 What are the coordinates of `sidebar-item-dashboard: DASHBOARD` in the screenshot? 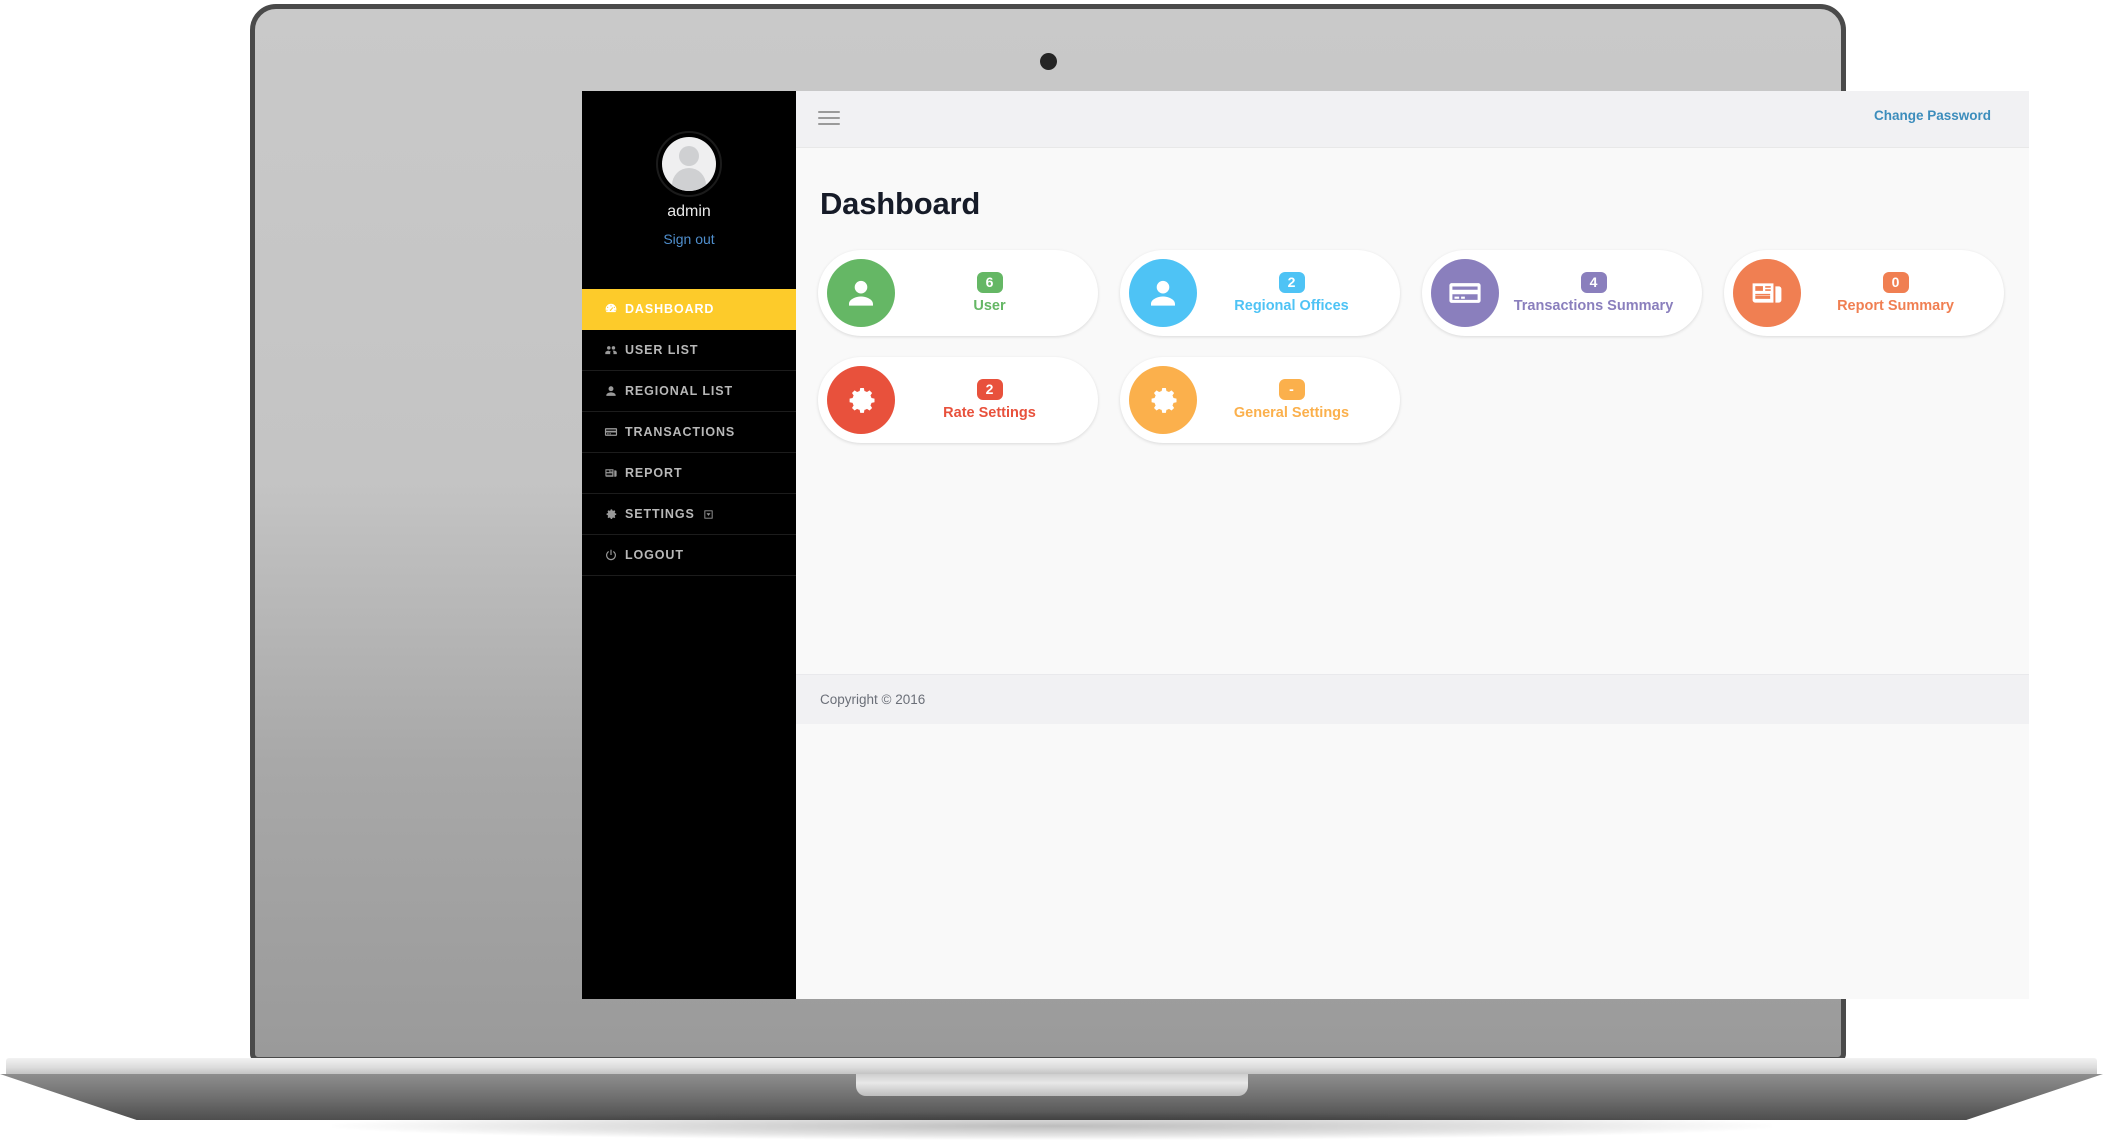 It's located at (689, 309).